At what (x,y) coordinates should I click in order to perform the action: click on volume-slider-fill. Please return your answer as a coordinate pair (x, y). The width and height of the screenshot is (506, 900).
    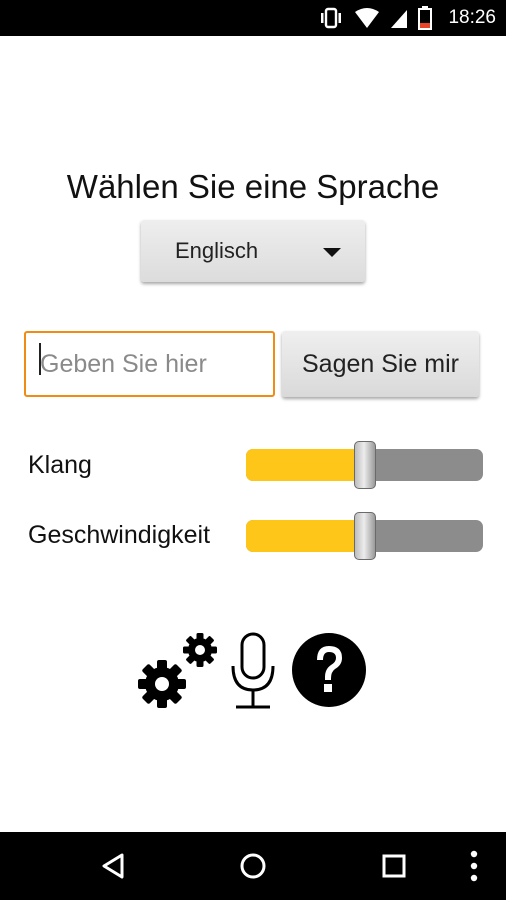
    Looking at the image, I should click on (305, 465).